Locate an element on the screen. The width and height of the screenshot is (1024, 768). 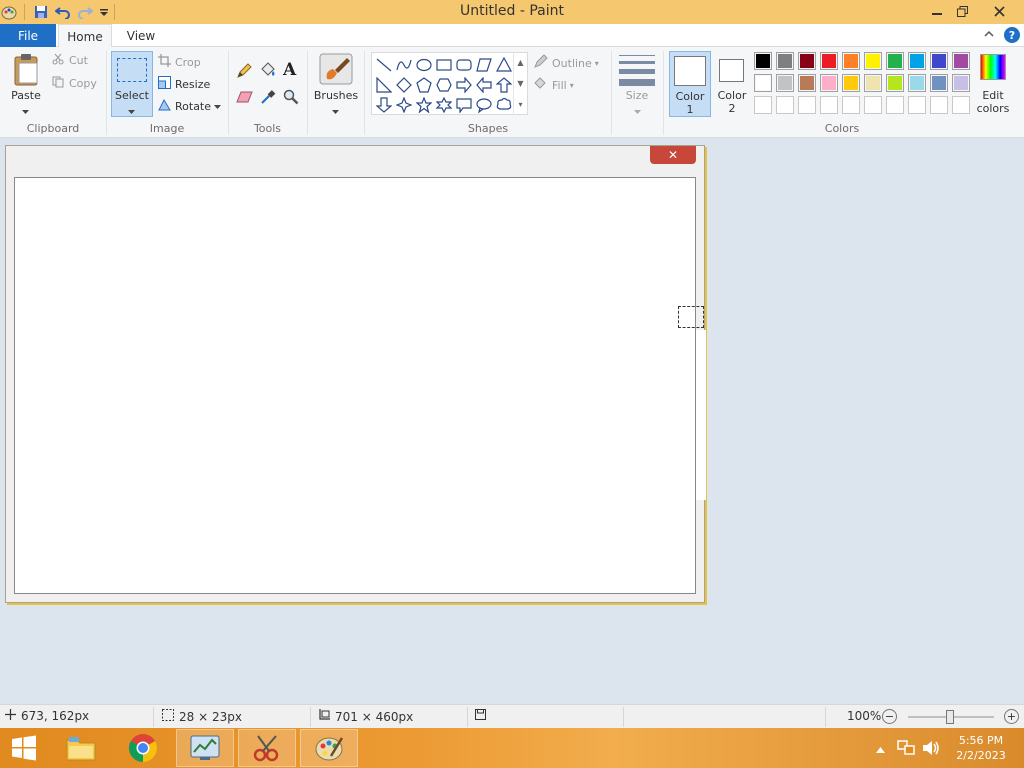
color2-button: Color 2 is located at coordinates (732, 102).